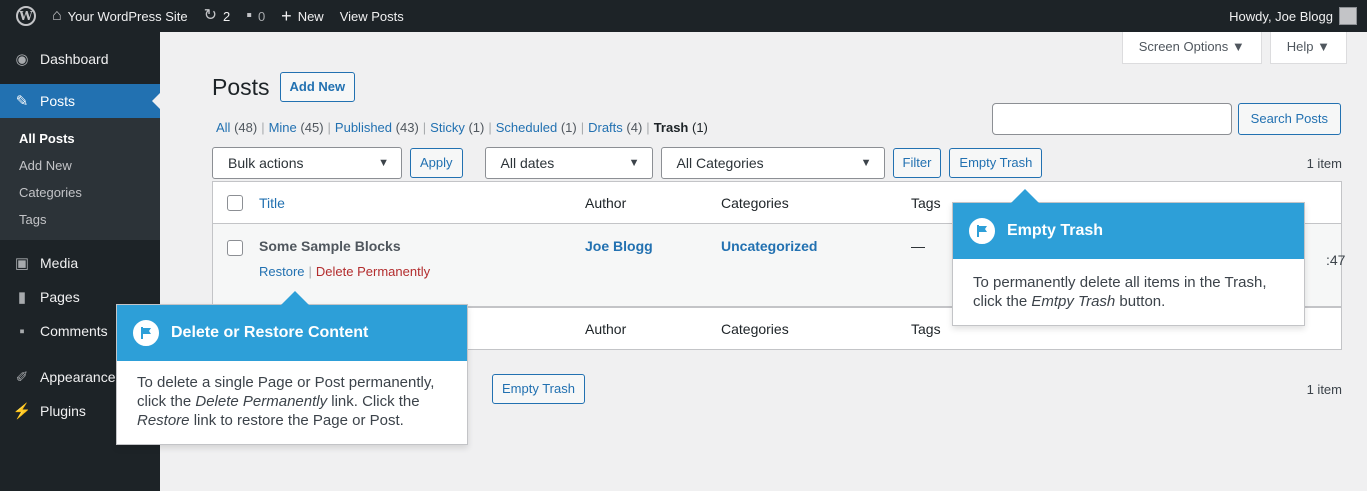 Image resolution: width=1367 pixels, height=491 pixels. I want to click on submenu-item-add-new: Add New, so click(80, 165).